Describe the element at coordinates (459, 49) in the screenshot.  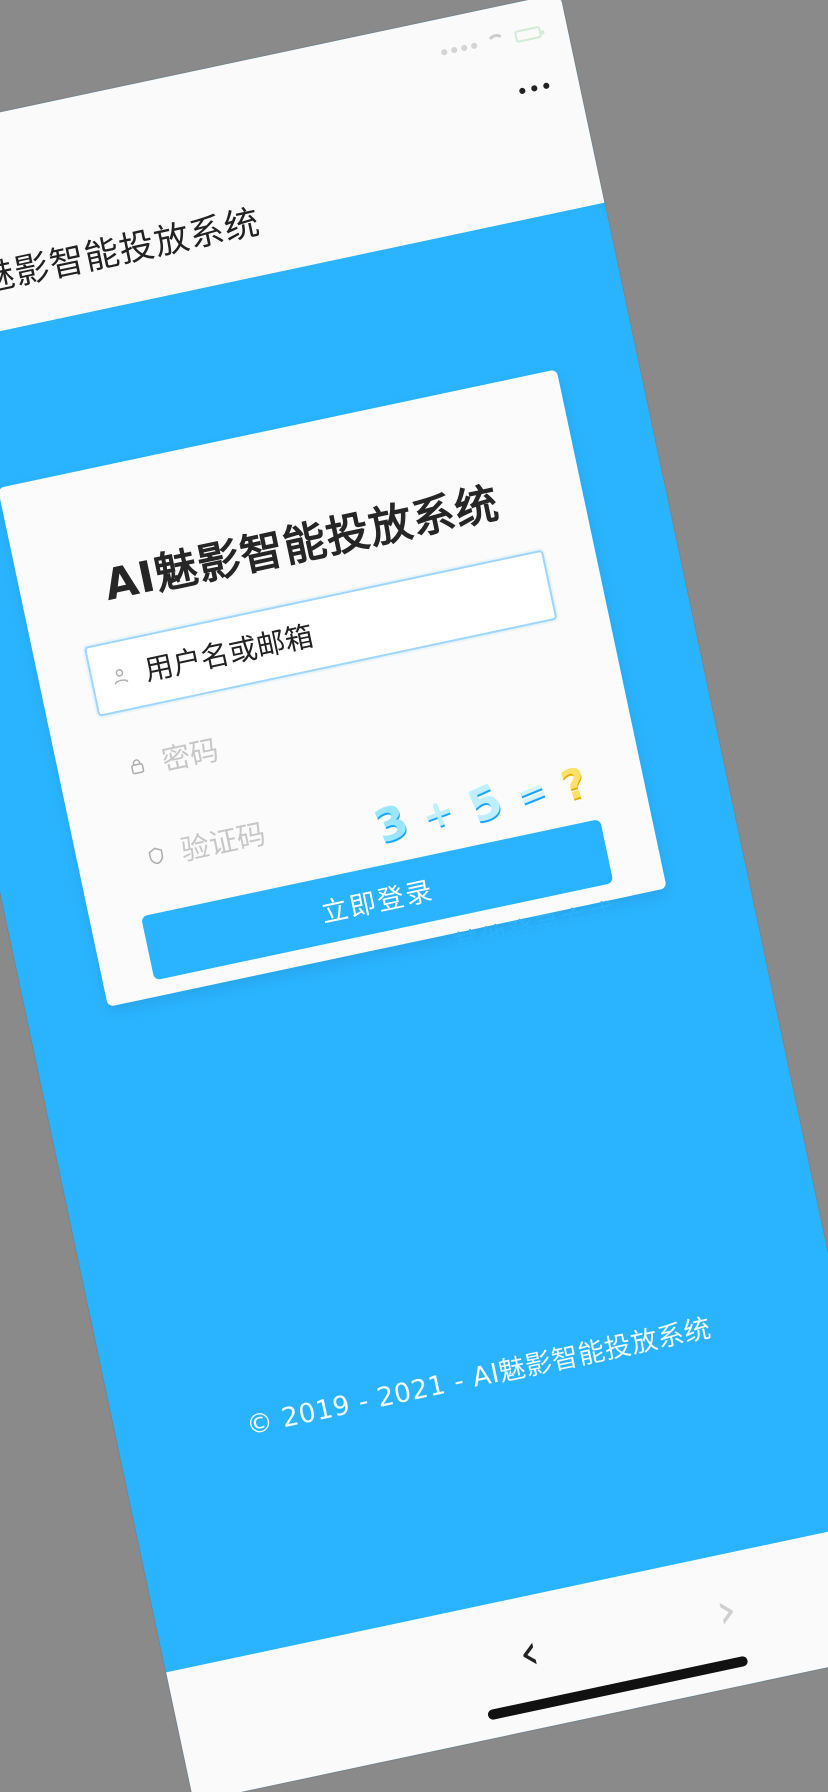
I see `signal-dots-icon` at that location.